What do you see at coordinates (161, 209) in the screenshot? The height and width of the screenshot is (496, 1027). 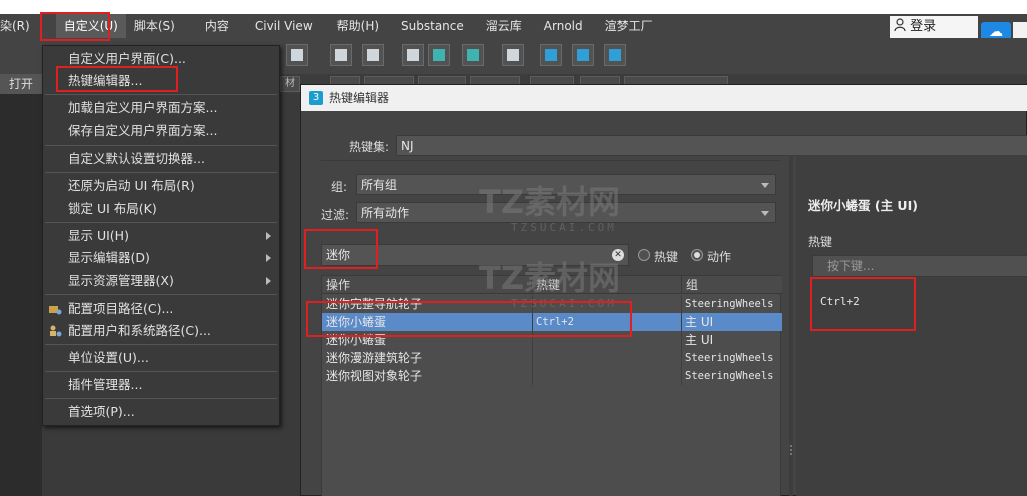 I see `menu-item-lock-ui: 锁定 UI 布局(K)` at bounding box center [161, 209].